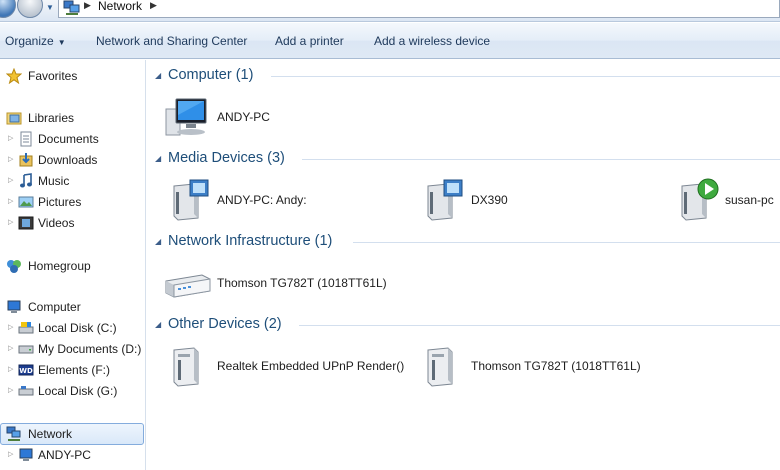 The height and width of the screenshot is (470, 780). I want to click on nav-favorites: Favorites, so click(70, 76).